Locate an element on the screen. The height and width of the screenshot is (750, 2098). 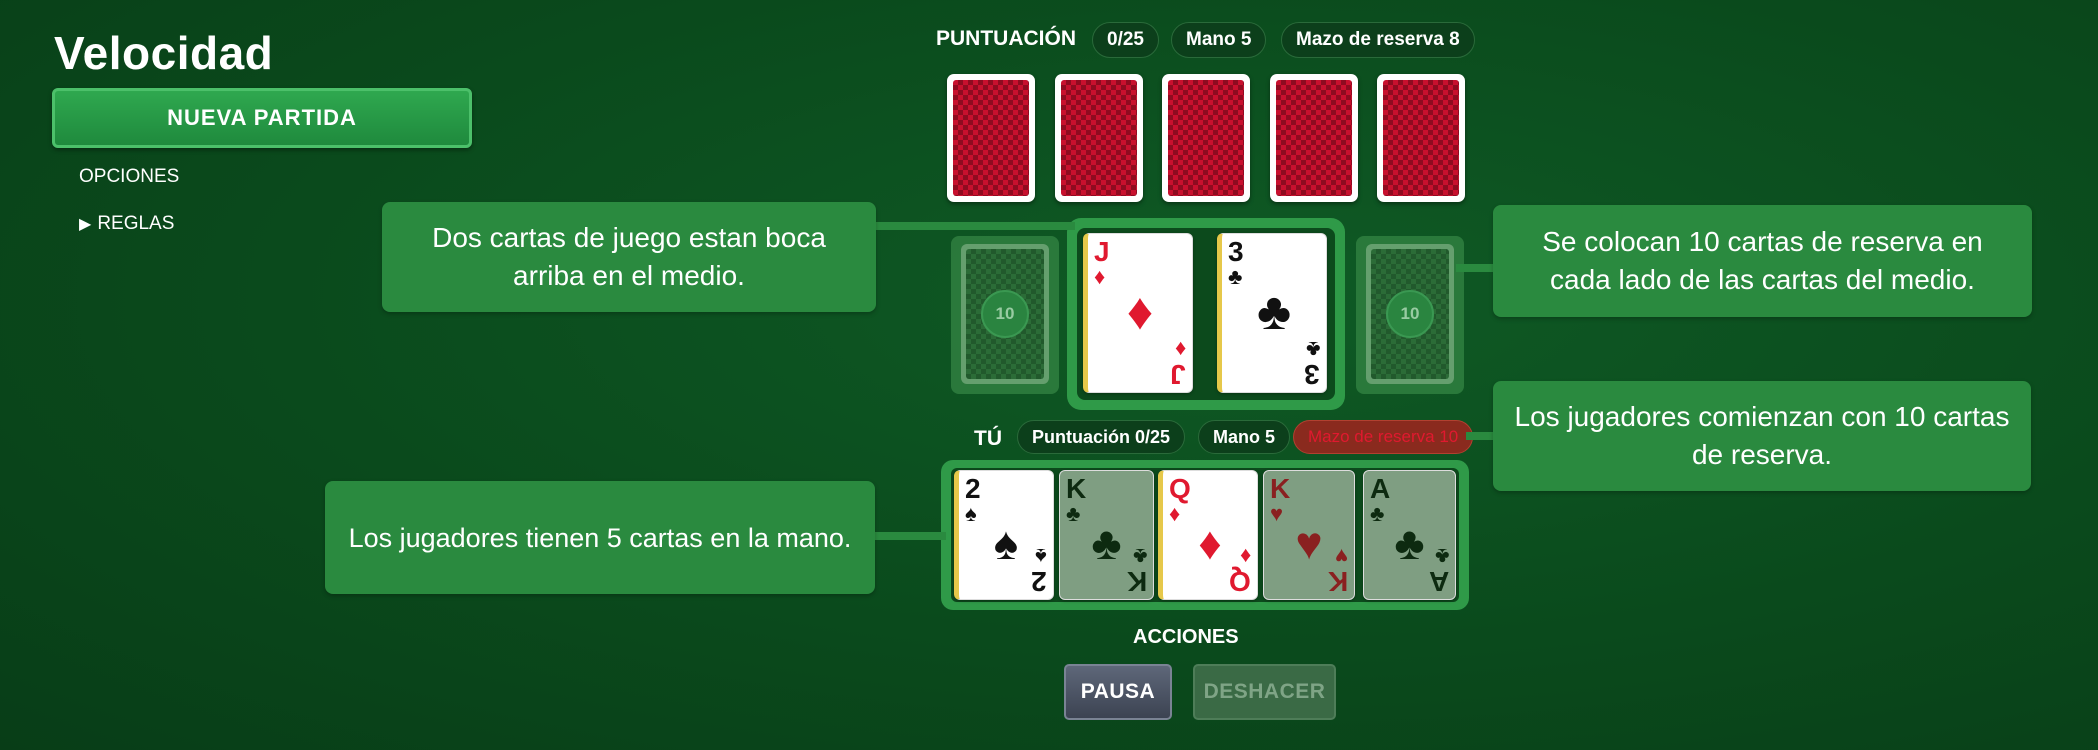
opponent-reserve-pill: Mazo de reserva 8 is located at coordinates (1378, 40).